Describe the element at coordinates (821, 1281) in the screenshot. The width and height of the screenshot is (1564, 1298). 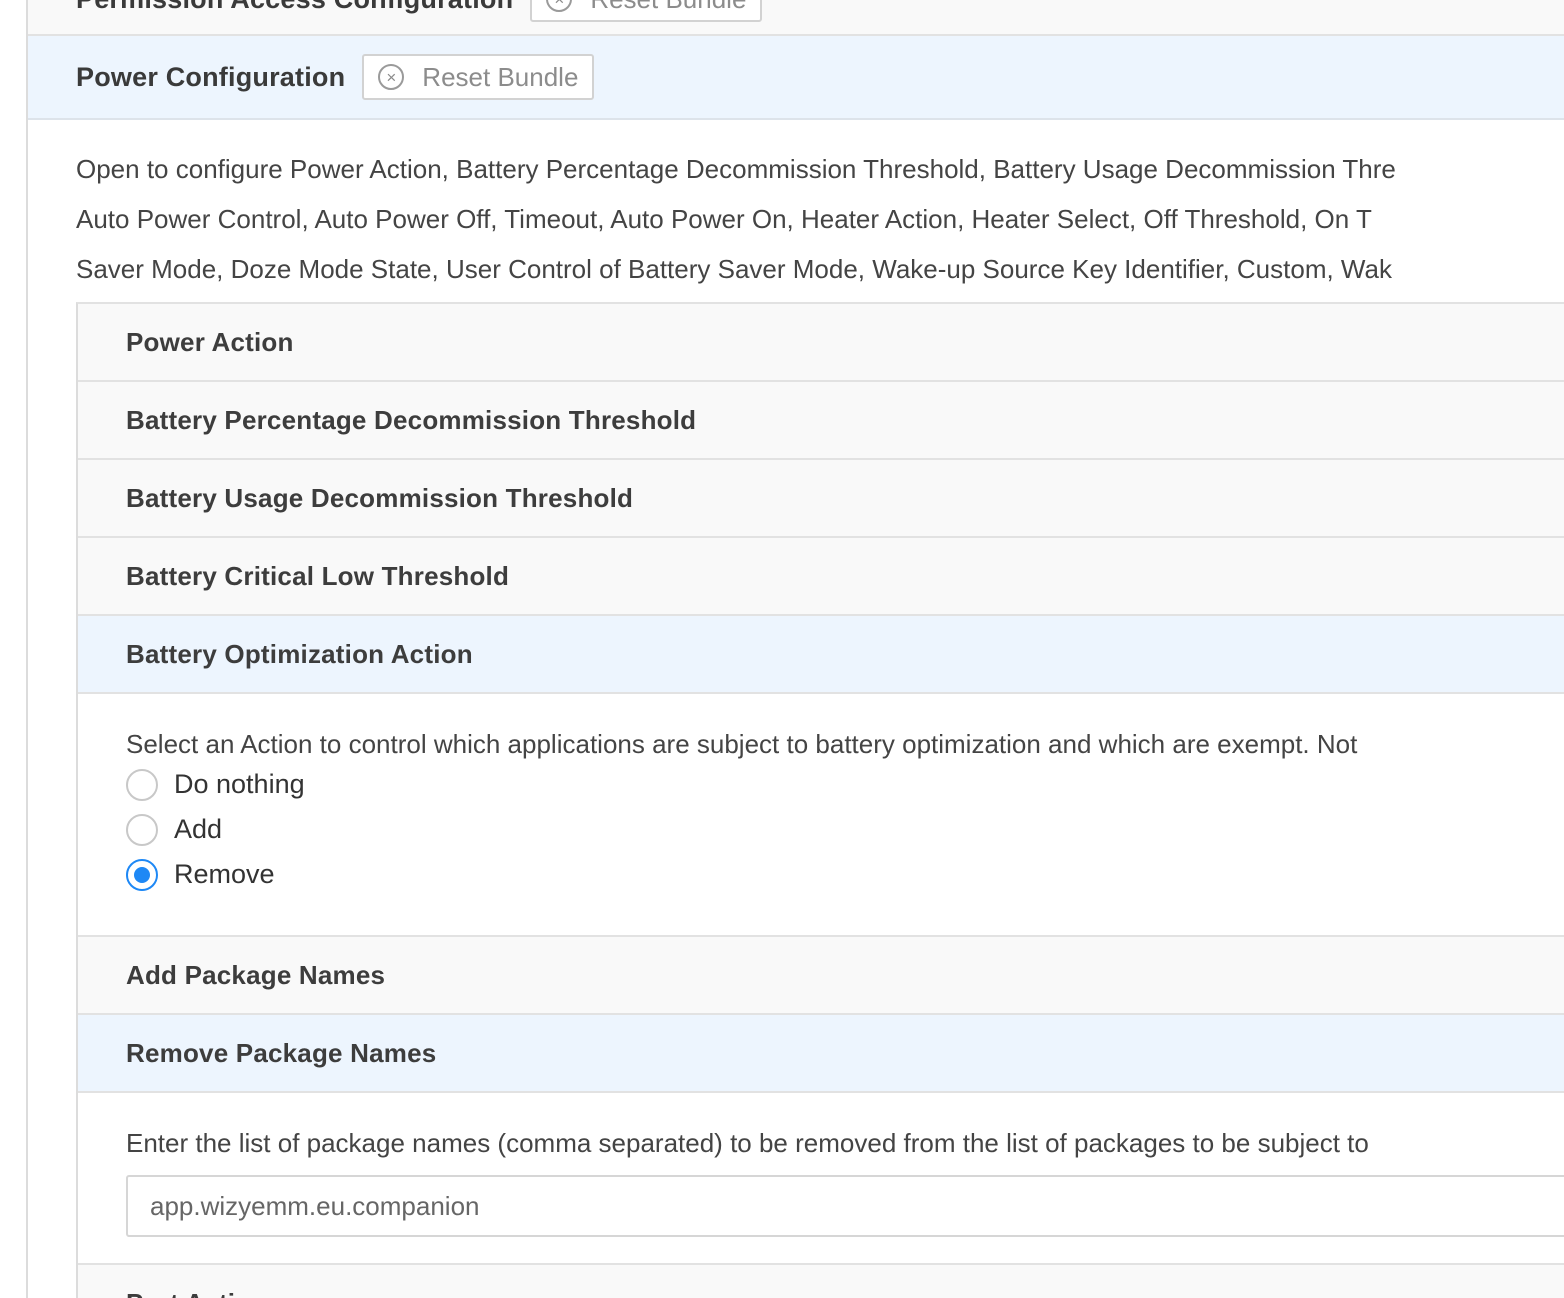
I see `accordion-item-port-action: Port Action` at that location.